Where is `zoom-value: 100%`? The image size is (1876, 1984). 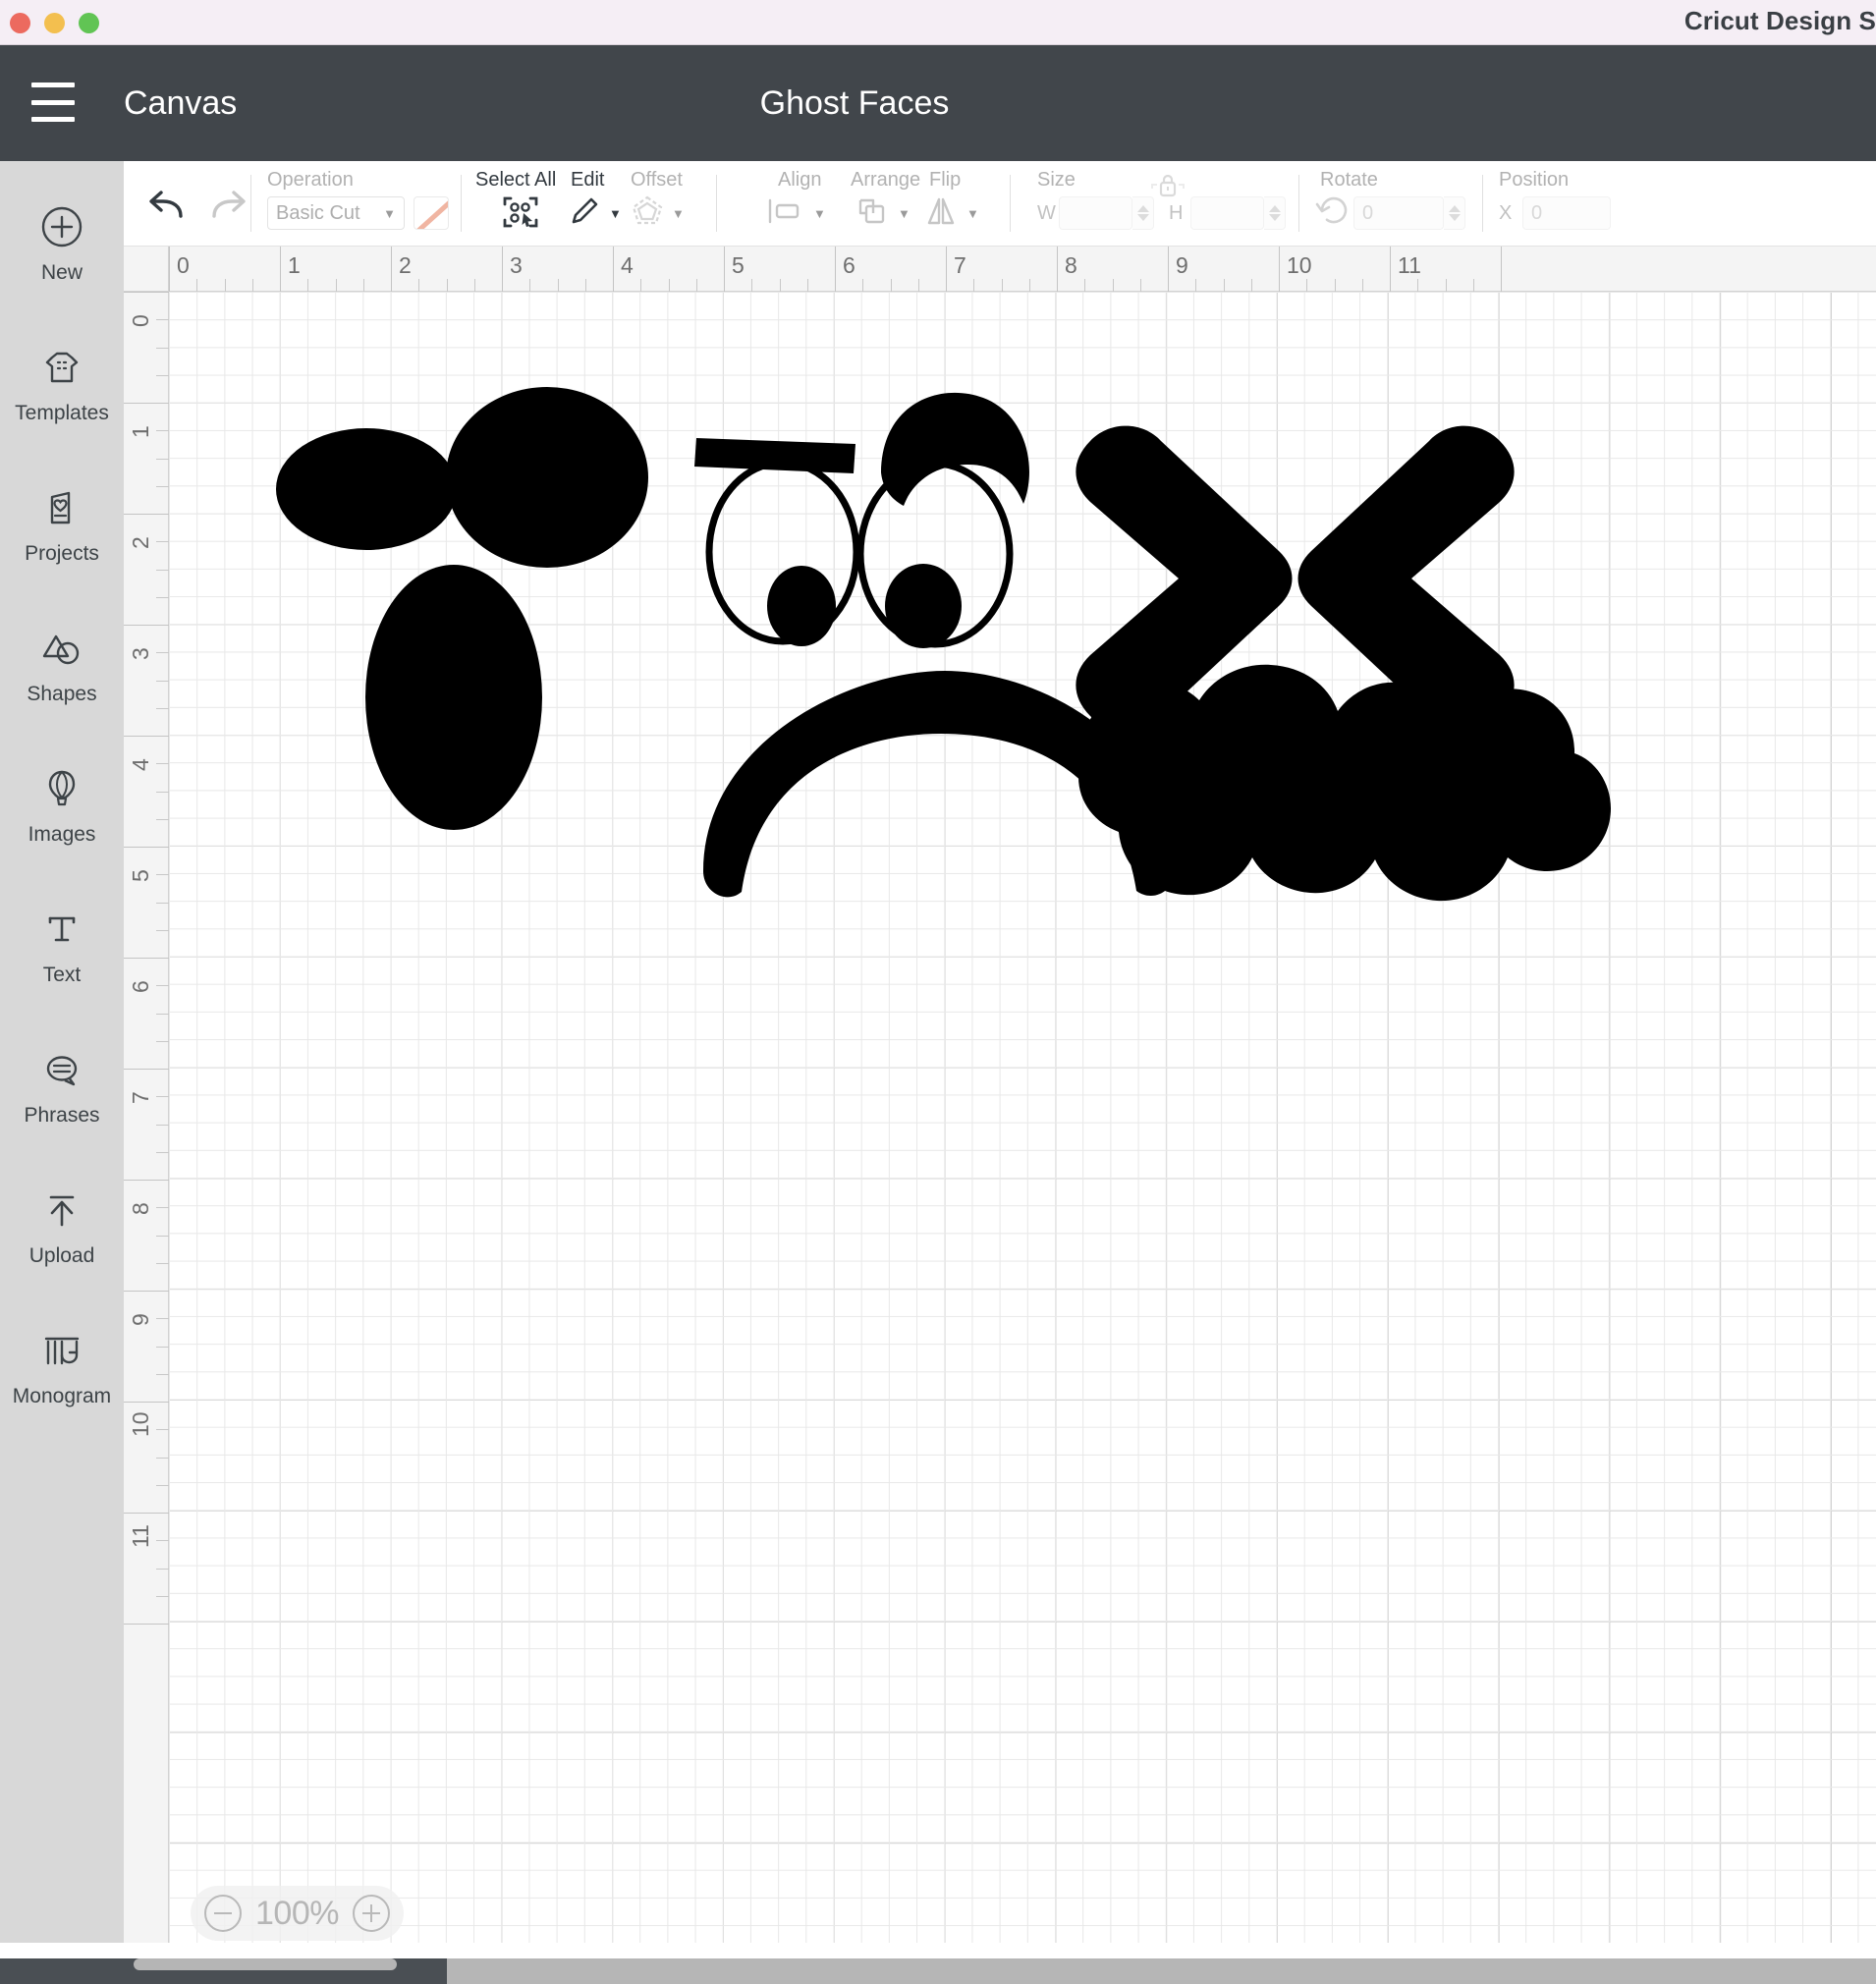
zoom-value: 100% is located at coordinates (297, 1913).